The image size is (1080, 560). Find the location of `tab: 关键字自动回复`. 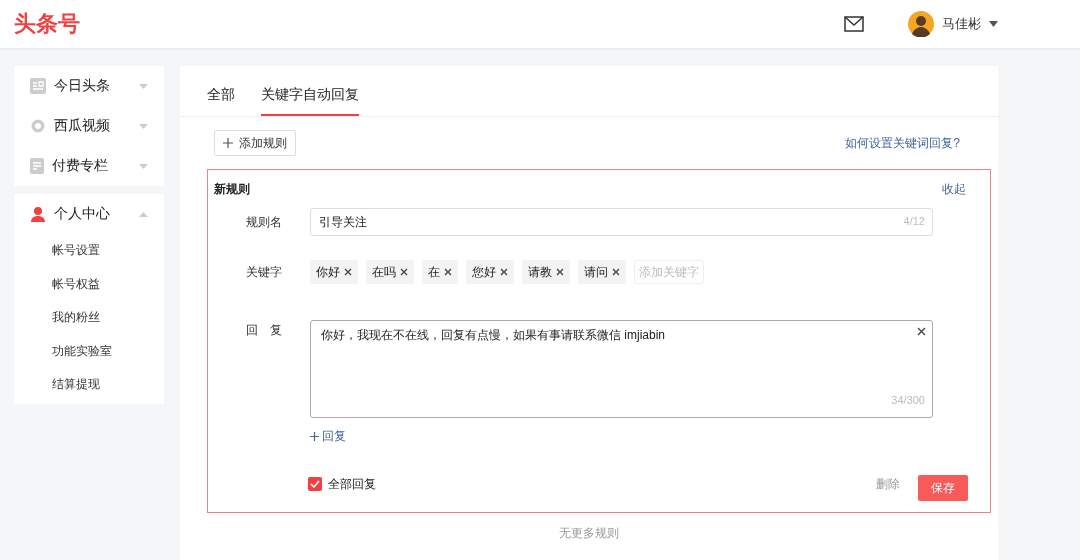

tab: 关键字自动回复 is located at coordinates (310, 101).